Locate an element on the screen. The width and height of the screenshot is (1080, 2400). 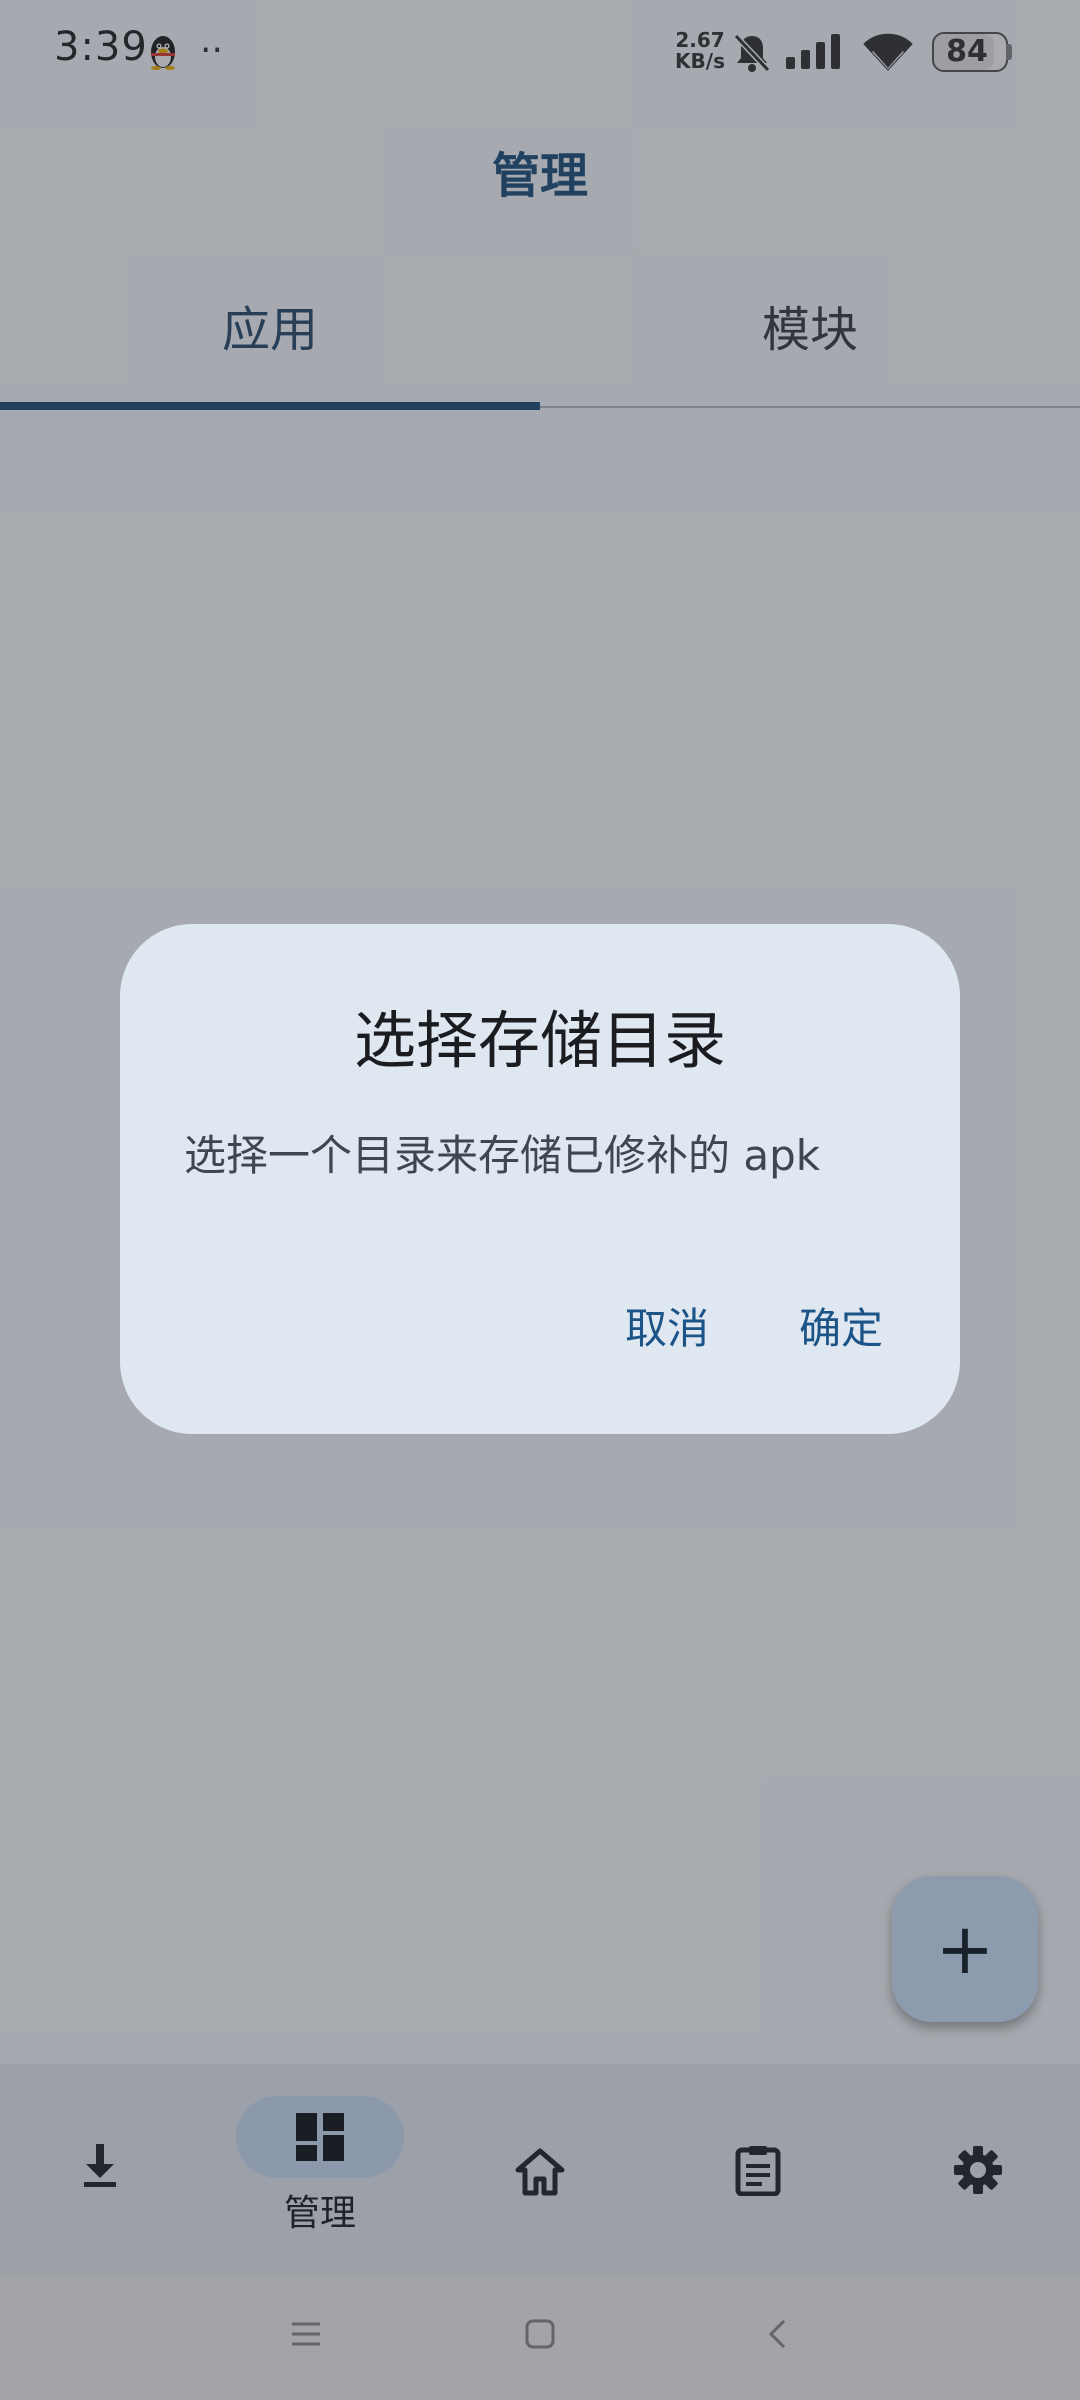
cancel-button: 取消 is located at coordinates (667, 1329).